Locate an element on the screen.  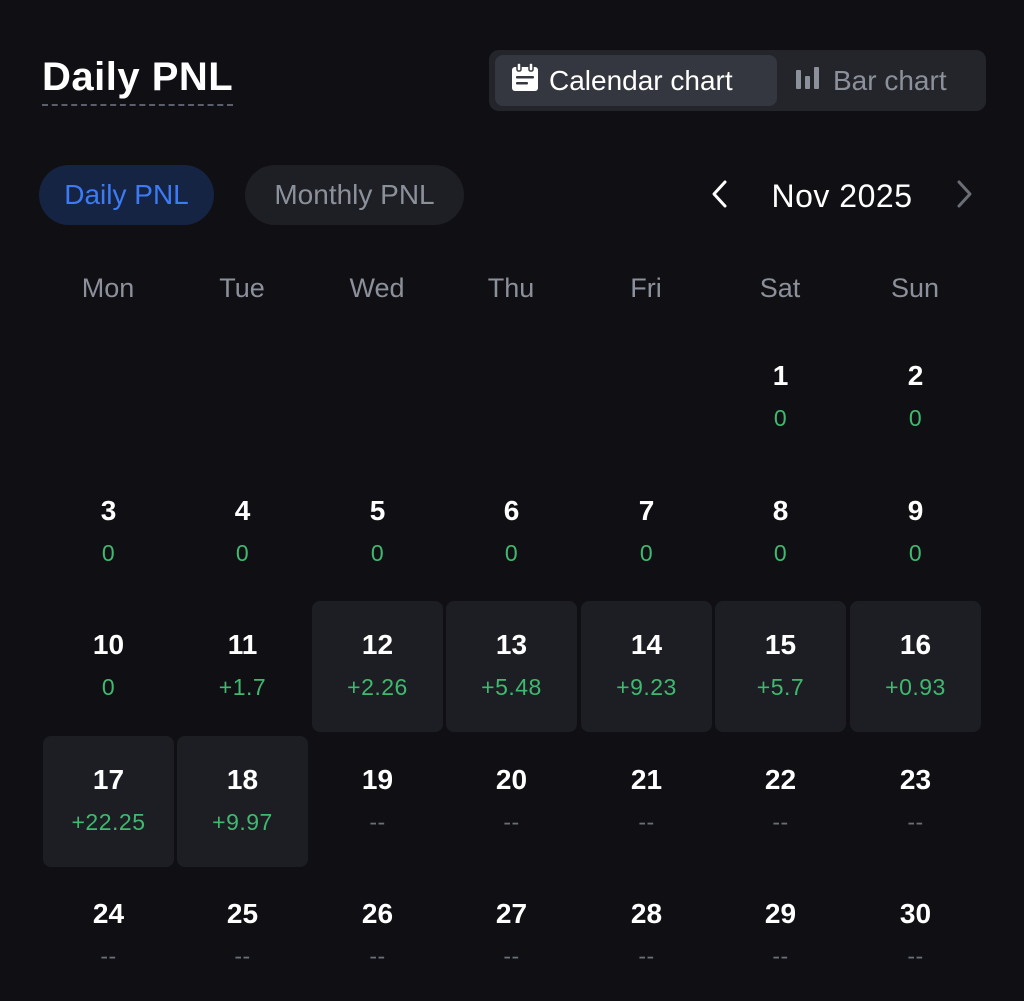
weekday-mon: Mon is located at coordinates (108, 287).